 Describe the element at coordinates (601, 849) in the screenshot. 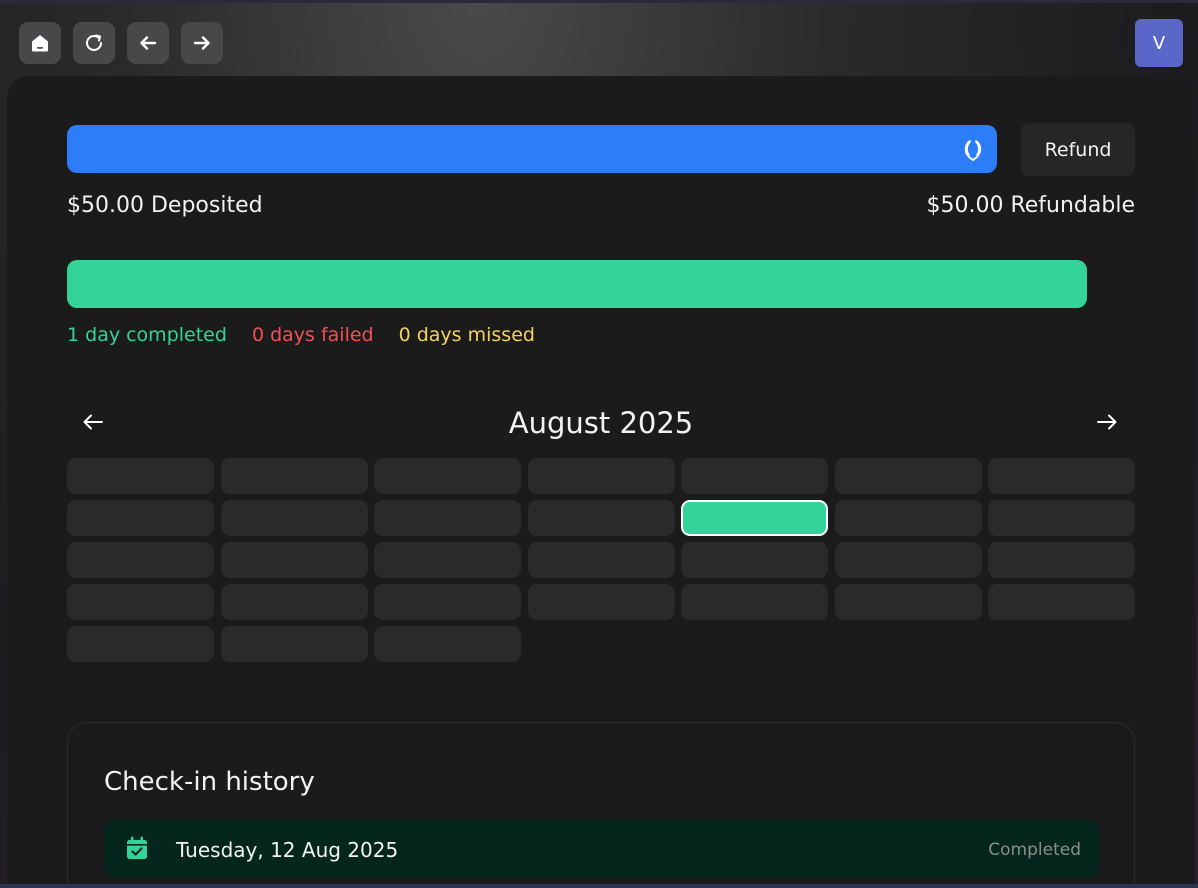

I see `history-entry: Tuesday, 12 Aug 2025 Completed` at that location.